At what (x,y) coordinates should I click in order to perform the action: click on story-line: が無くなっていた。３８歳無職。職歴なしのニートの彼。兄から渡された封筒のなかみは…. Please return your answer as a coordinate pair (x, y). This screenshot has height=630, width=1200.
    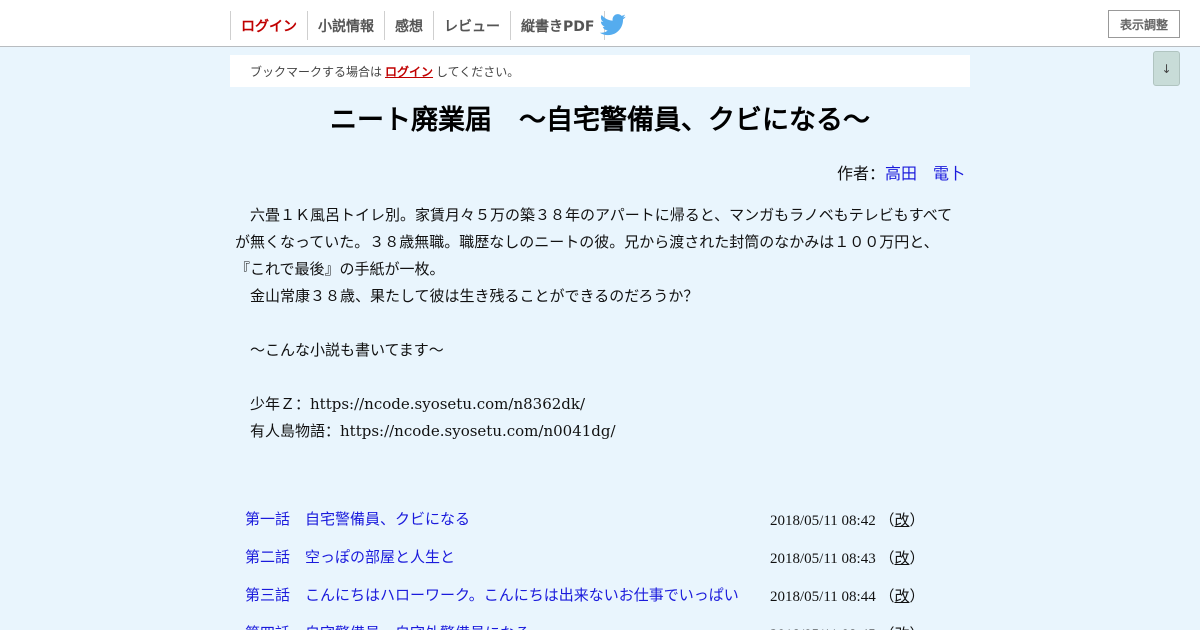
    Looking at the image, I should click on (587, 242).